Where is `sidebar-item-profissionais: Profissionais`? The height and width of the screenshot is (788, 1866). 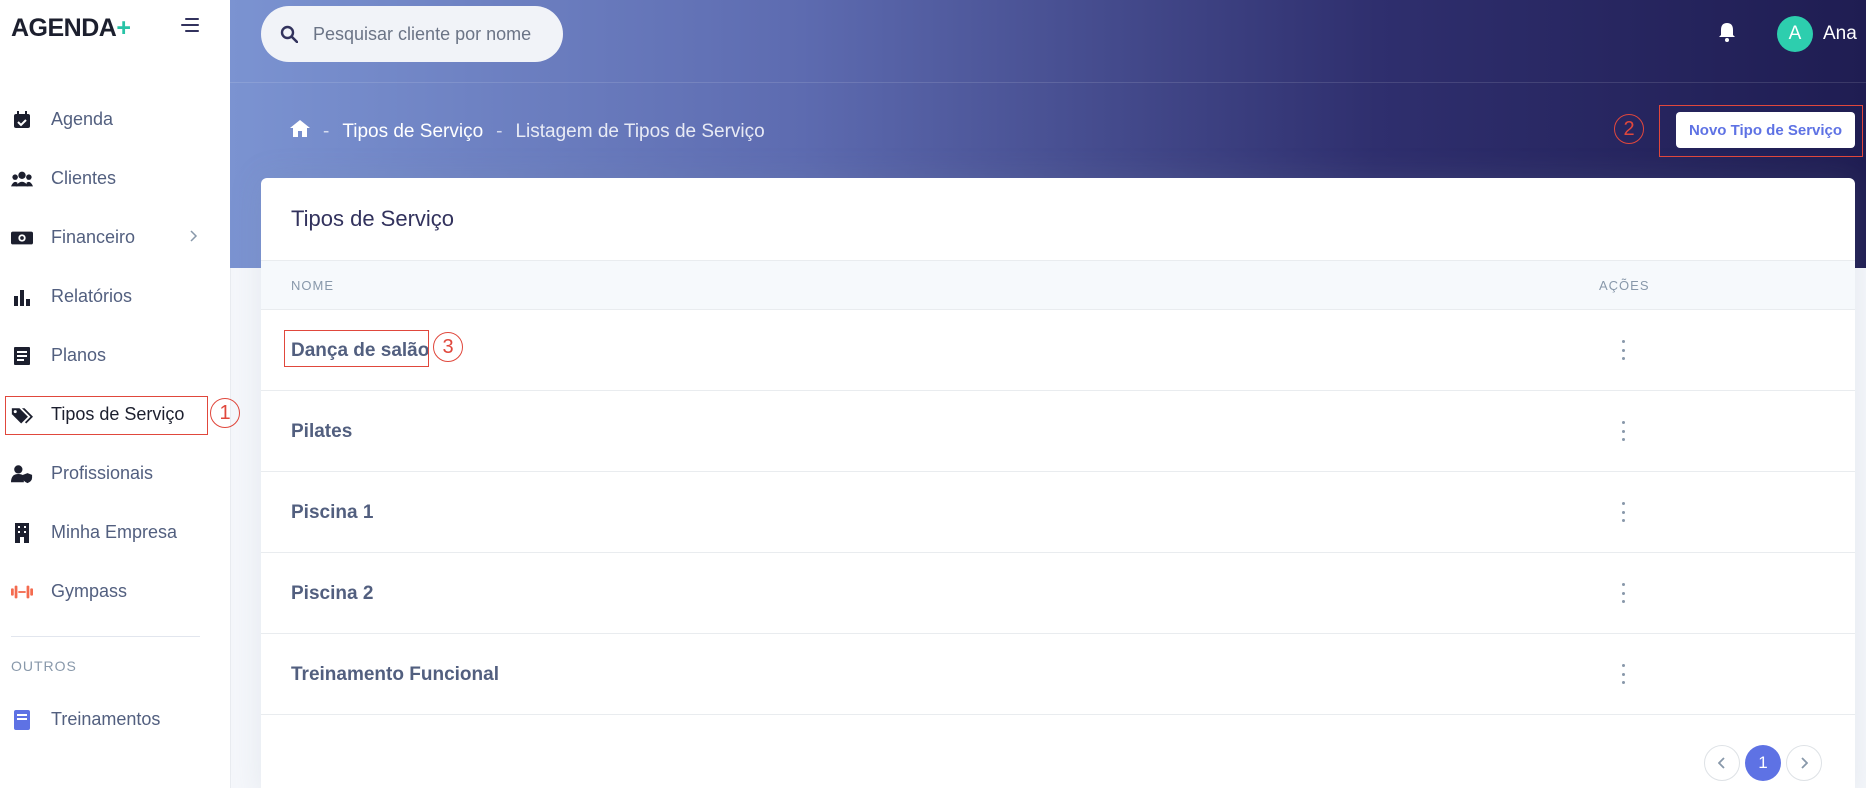 sidebar-item-profissionais: Profissionais is located at coordinates (115, 473).